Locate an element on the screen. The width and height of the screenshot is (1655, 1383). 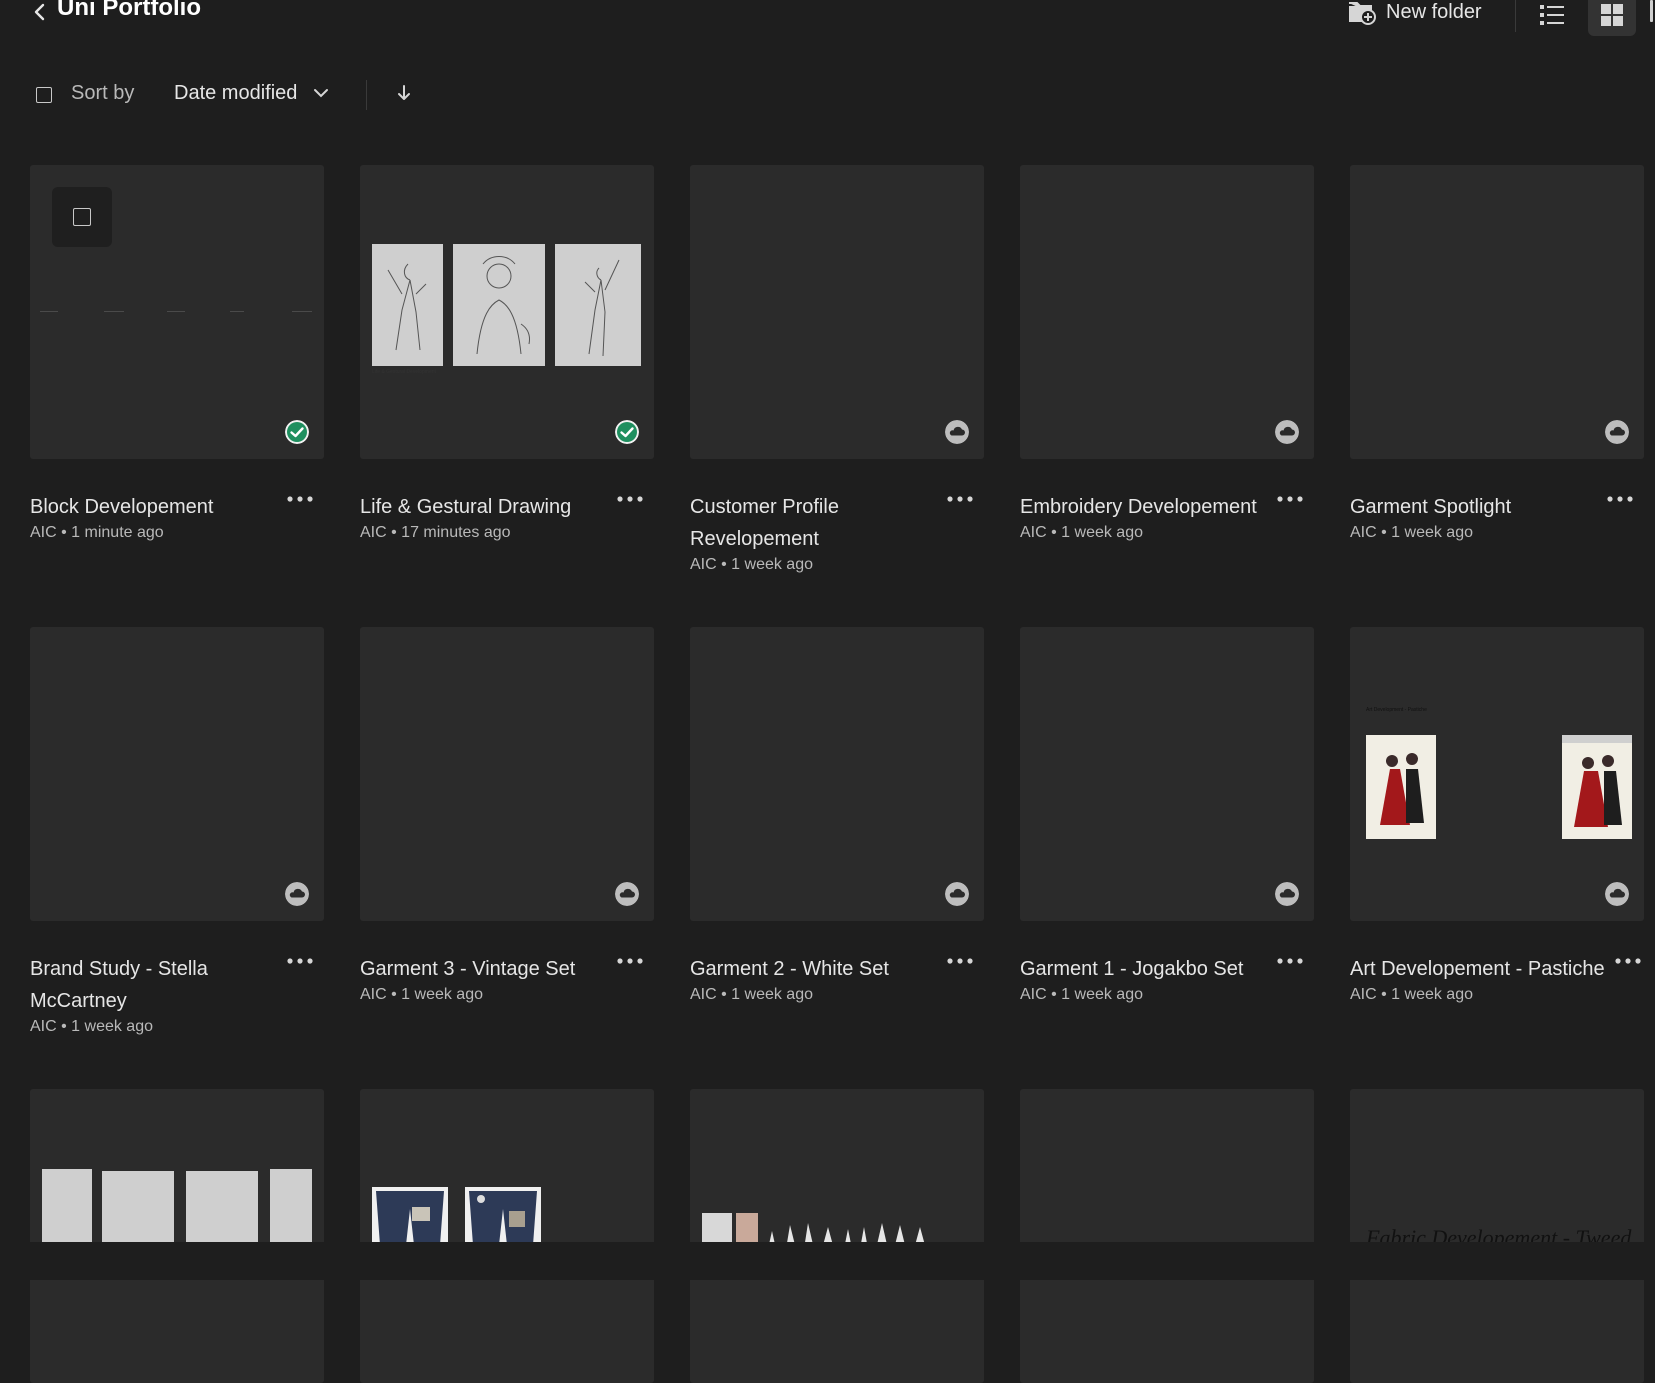
file-card: Garment 1 - Jogakbo Set AIC • 1 week ago is located at coordinates (1167, 815).